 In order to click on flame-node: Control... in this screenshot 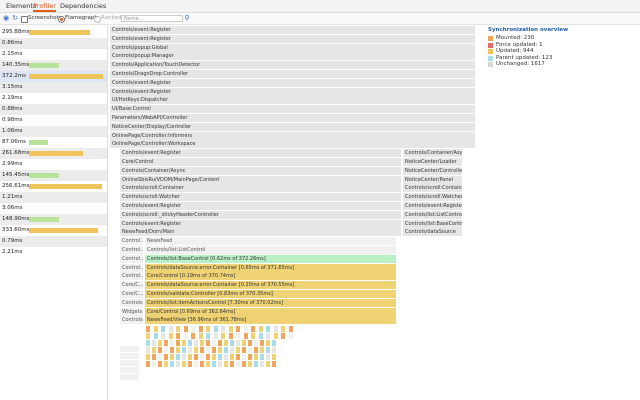, I will do `click(132, 276)`.